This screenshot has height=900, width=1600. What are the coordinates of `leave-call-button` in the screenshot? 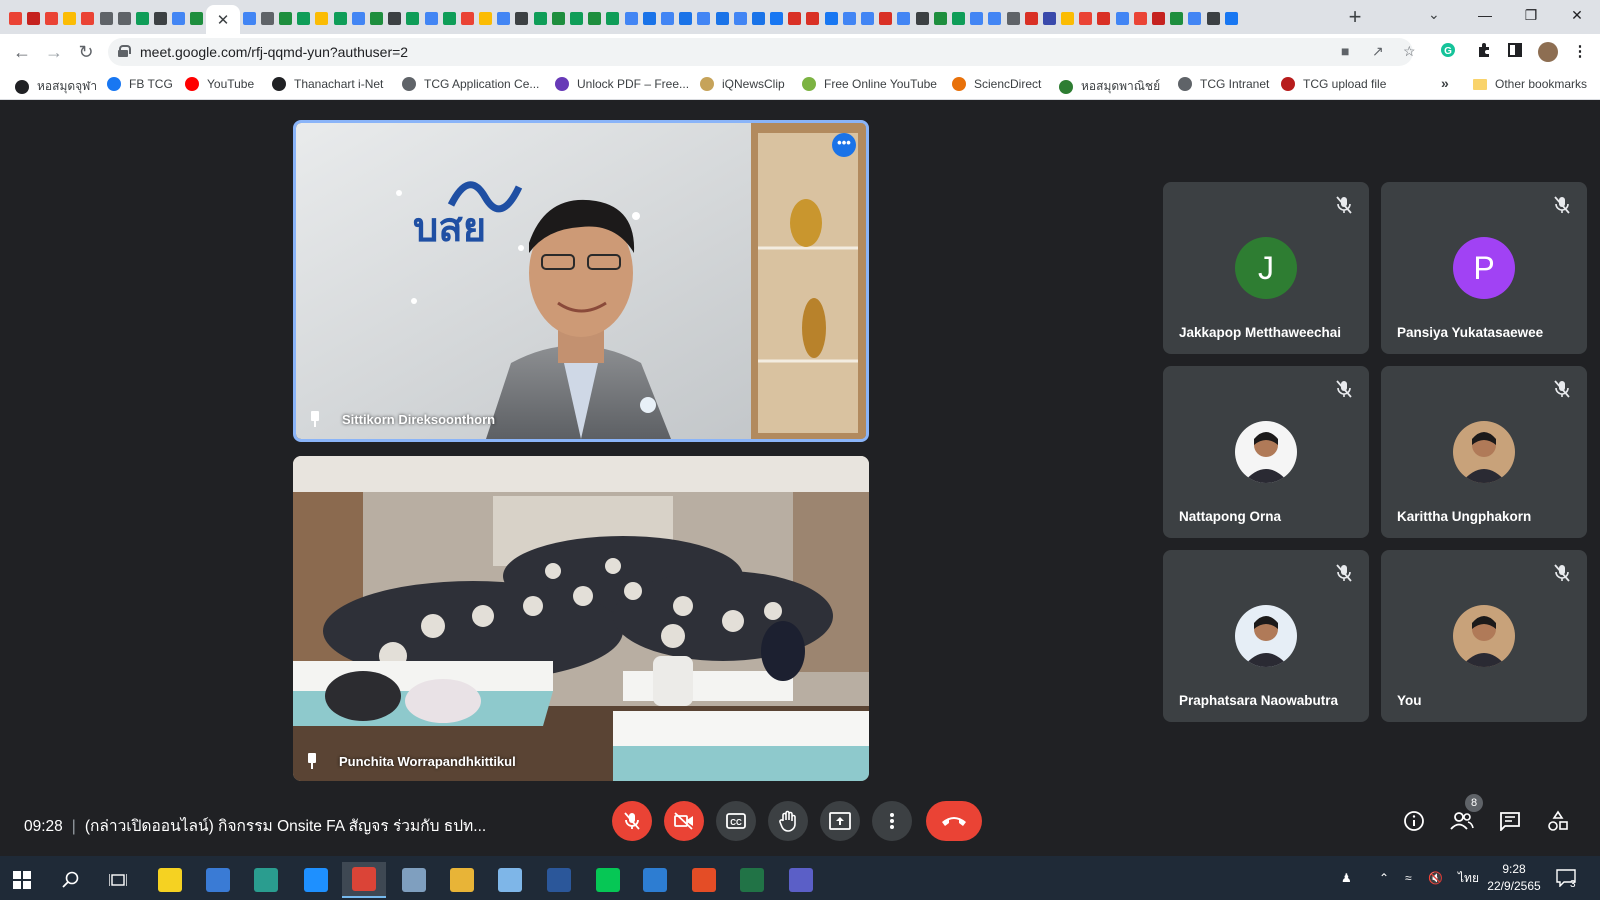 It's located at (954, 821).